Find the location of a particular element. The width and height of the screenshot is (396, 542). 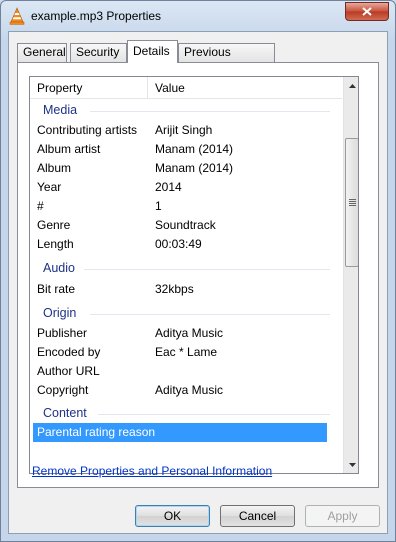

scroll-up-arrow is located at coordinates (351, 85).